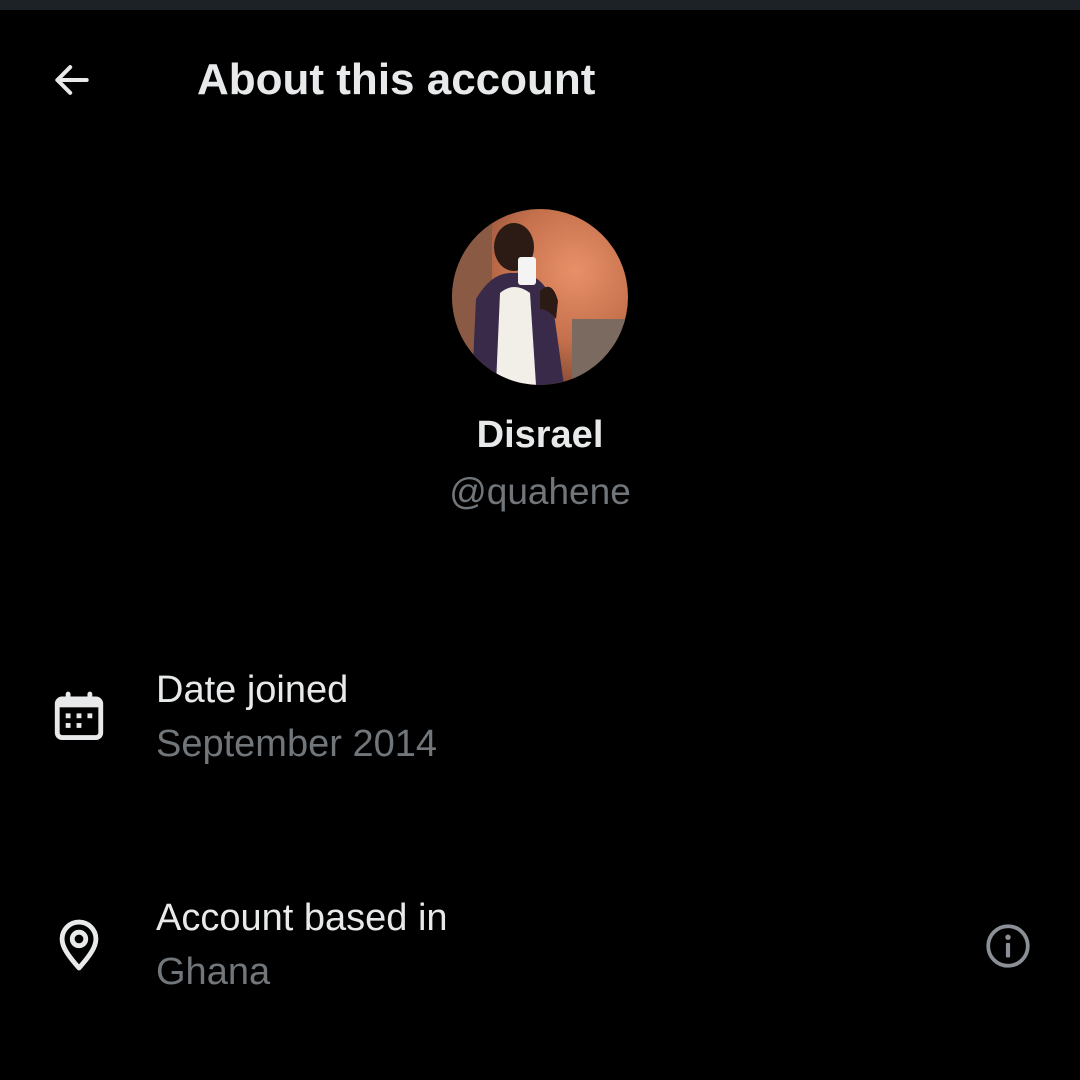  I want to click on calendar-icon, so click(79, 717).